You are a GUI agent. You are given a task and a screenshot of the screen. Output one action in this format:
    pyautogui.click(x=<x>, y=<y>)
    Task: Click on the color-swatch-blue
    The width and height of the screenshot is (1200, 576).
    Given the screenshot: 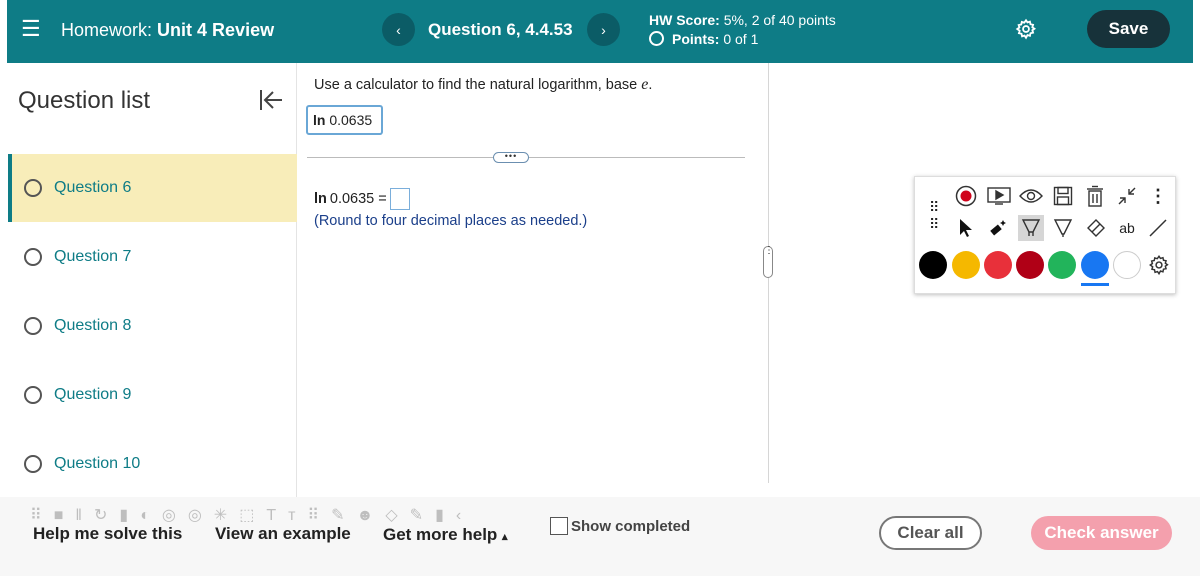 What is the action you would take?
    pyautogui.click(x=1095, y=265)
    